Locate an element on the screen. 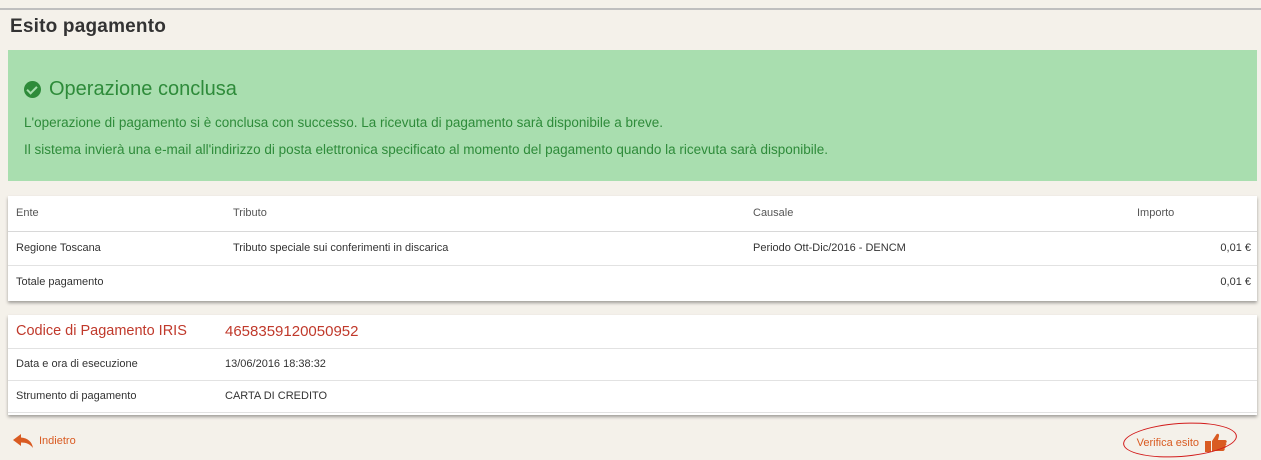 This screenshot has height=460, width=1261. column-header-causale: Causale is located at coordinates (937, 214).